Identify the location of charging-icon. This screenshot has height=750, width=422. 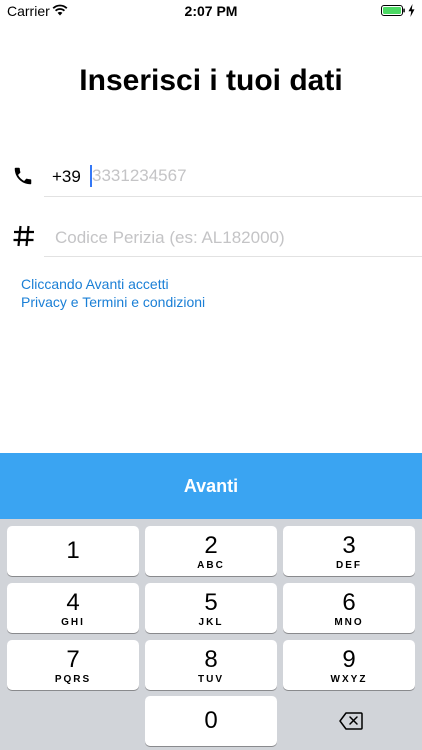
(411, 10).